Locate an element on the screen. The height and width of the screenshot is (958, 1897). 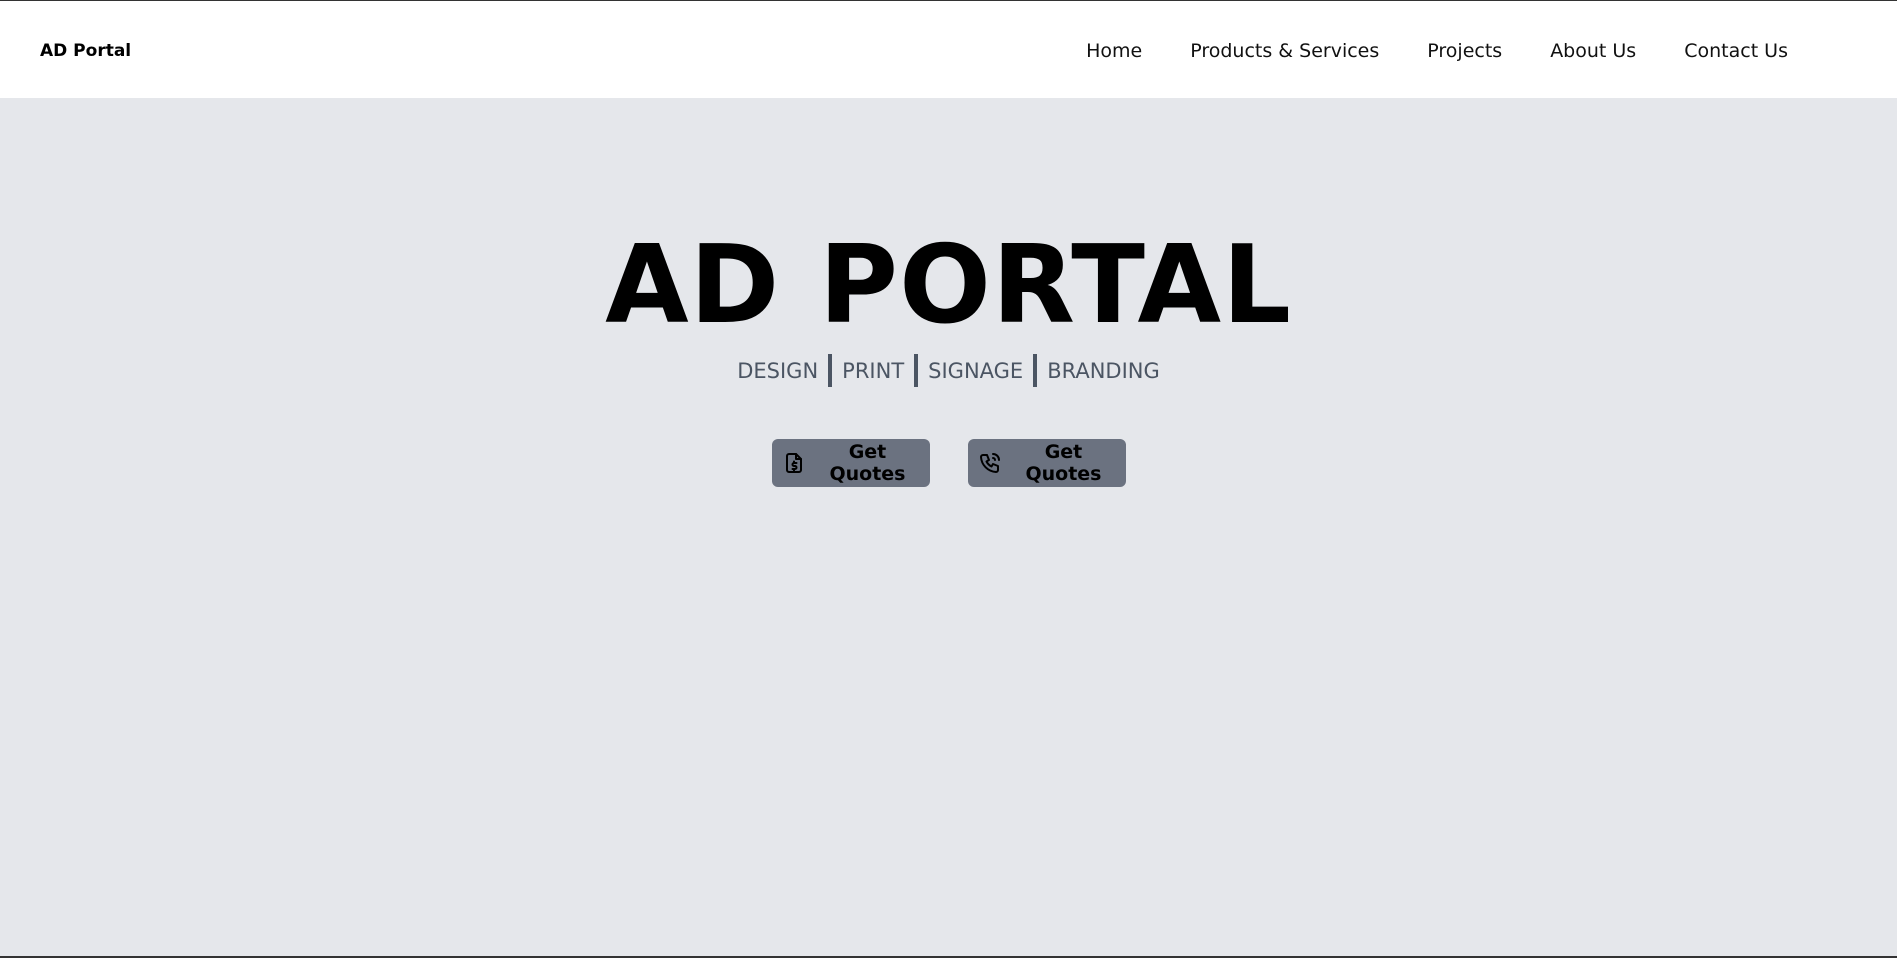
tagline-item-design: DESIGN is located at coordinates (778, 370).